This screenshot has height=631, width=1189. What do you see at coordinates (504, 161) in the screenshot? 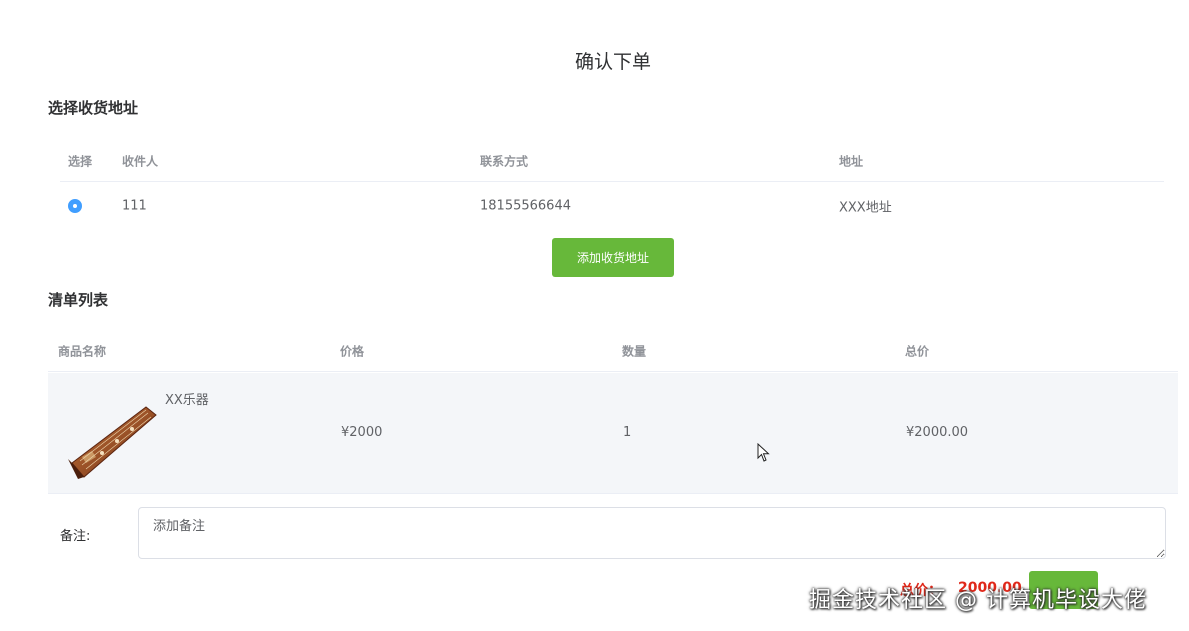
I see `column-header-phone: 联系方式` at bounding box center [504, 161].